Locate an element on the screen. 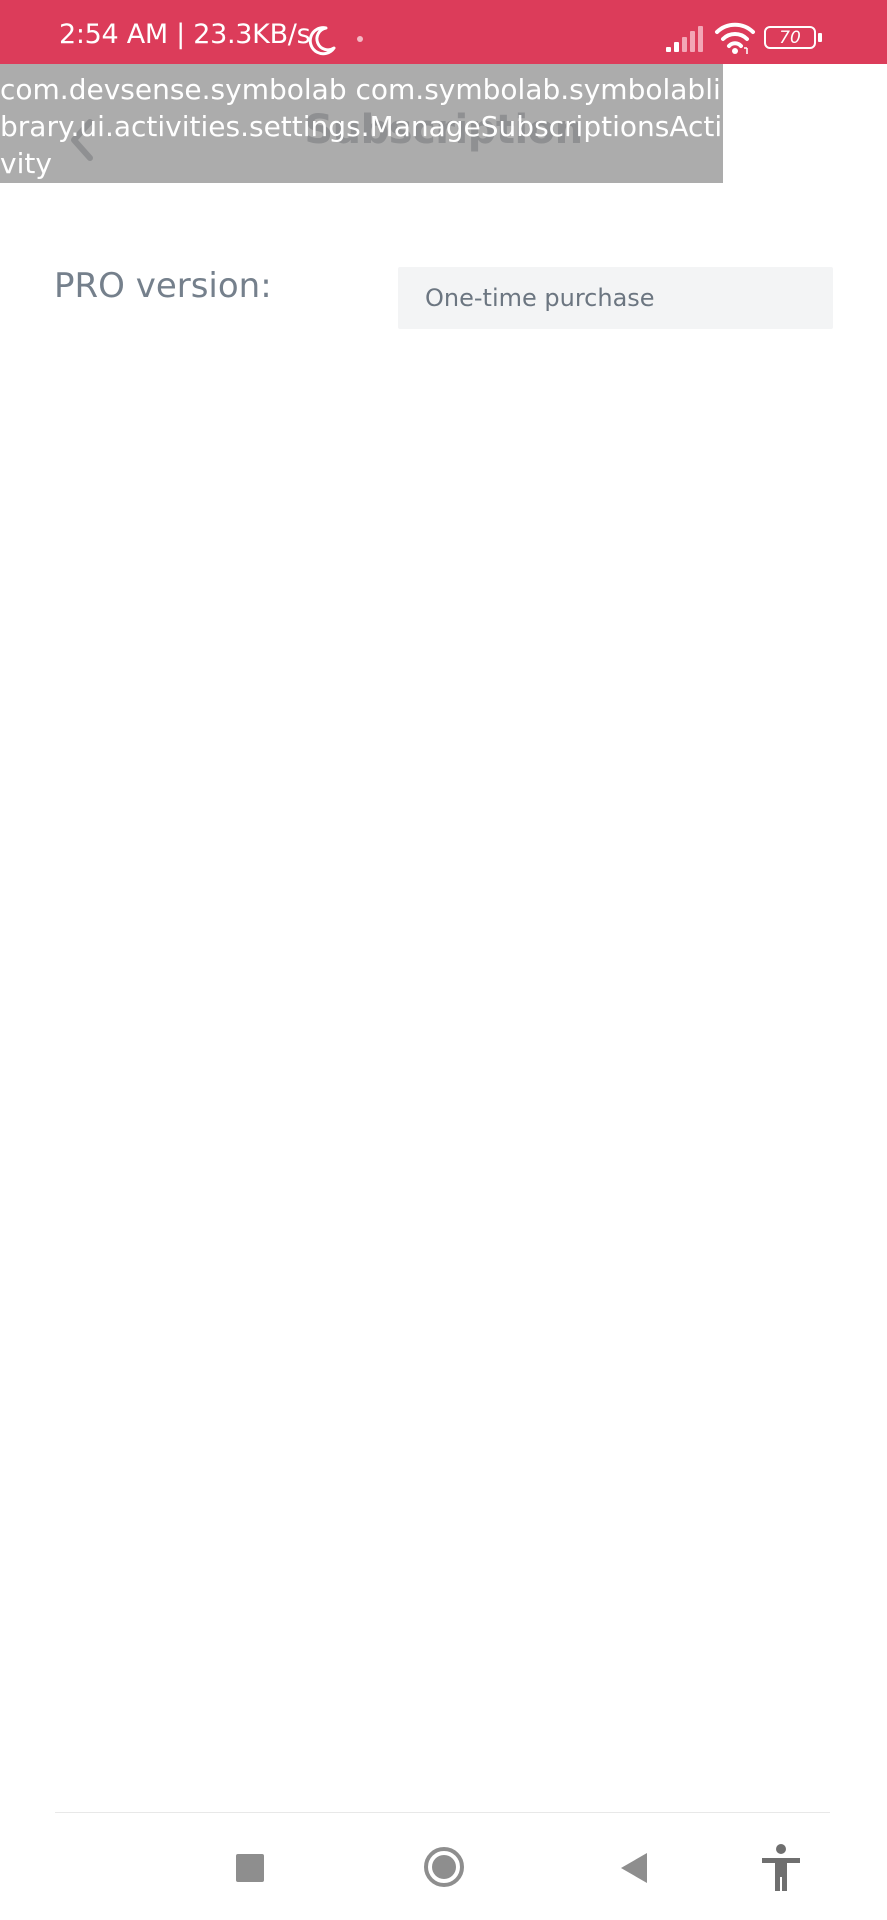 Image resolution: width=887 pixels, height=1920 pixels. pro-version-label: PRO version: is located at coordinates (163, 286).